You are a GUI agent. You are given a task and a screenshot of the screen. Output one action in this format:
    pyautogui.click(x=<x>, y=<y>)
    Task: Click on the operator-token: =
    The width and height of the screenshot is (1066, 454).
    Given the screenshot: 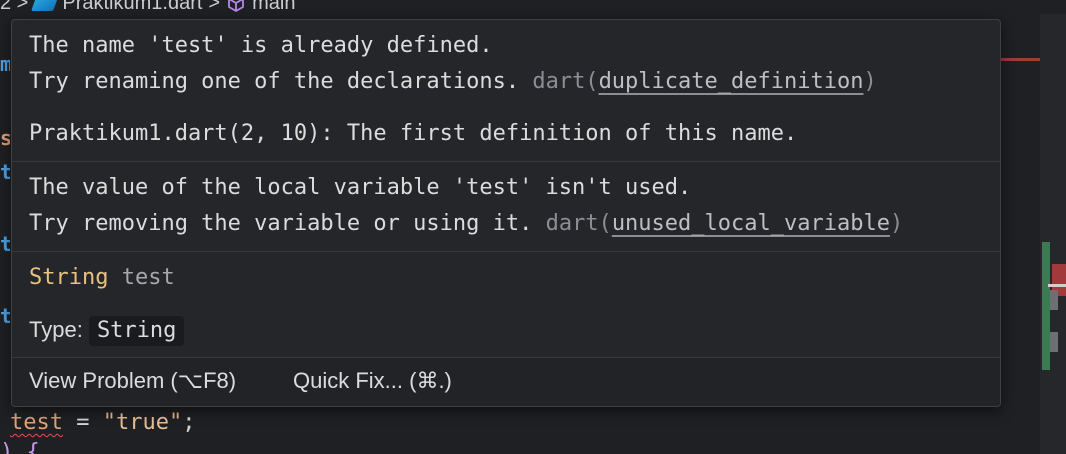 What is the action you would take?
    pyautogui.click(x=82, y=422)
    